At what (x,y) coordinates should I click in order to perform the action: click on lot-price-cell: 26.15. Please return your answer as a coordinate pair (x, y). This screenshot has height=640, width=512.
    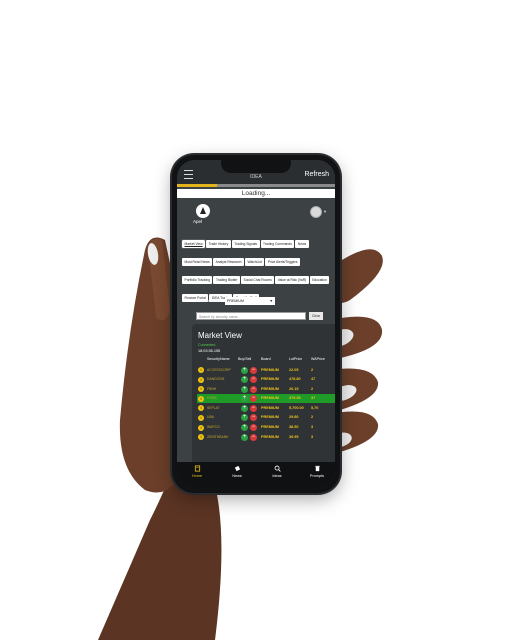
    Looking at the image, I should click on (294, 388).